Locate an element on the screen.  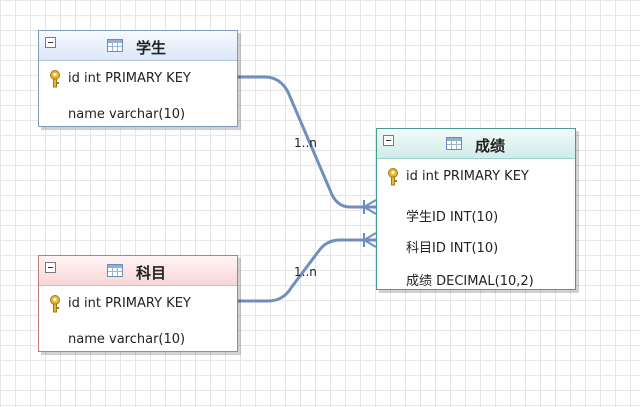
entity-title: 学生 is located at coordinates (151, 48).